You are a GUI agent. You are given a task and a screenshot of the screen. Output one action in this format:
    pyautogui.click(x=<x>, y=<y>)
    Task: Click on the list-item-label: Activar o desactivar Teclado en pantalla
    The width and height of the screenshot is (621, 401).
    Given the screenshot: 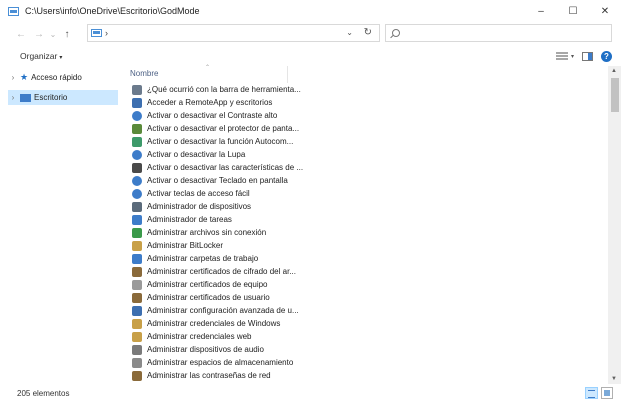 What is the action you would take?
    pyautogui.click(x=217, y=180)
    